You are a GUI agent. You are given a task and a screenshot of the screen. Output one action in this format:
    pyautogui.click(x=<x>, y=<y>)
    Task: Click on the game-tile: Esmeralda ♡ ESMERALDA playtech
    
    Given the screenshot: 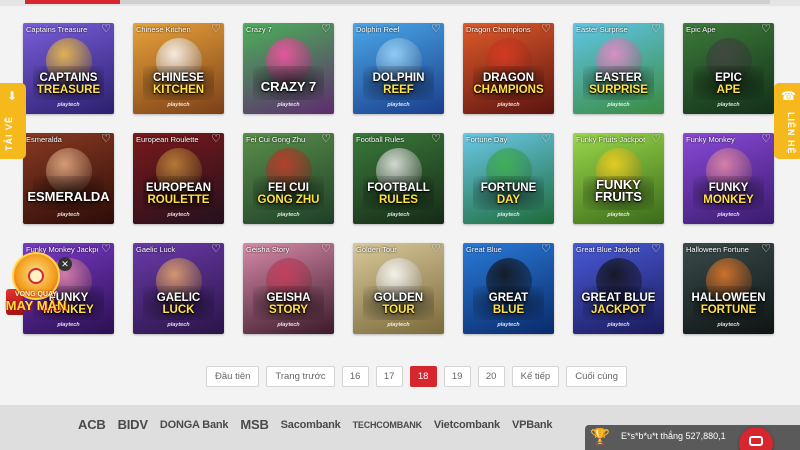 What is the action you would take?
    pyautogui.click(x=68, y=178)
    